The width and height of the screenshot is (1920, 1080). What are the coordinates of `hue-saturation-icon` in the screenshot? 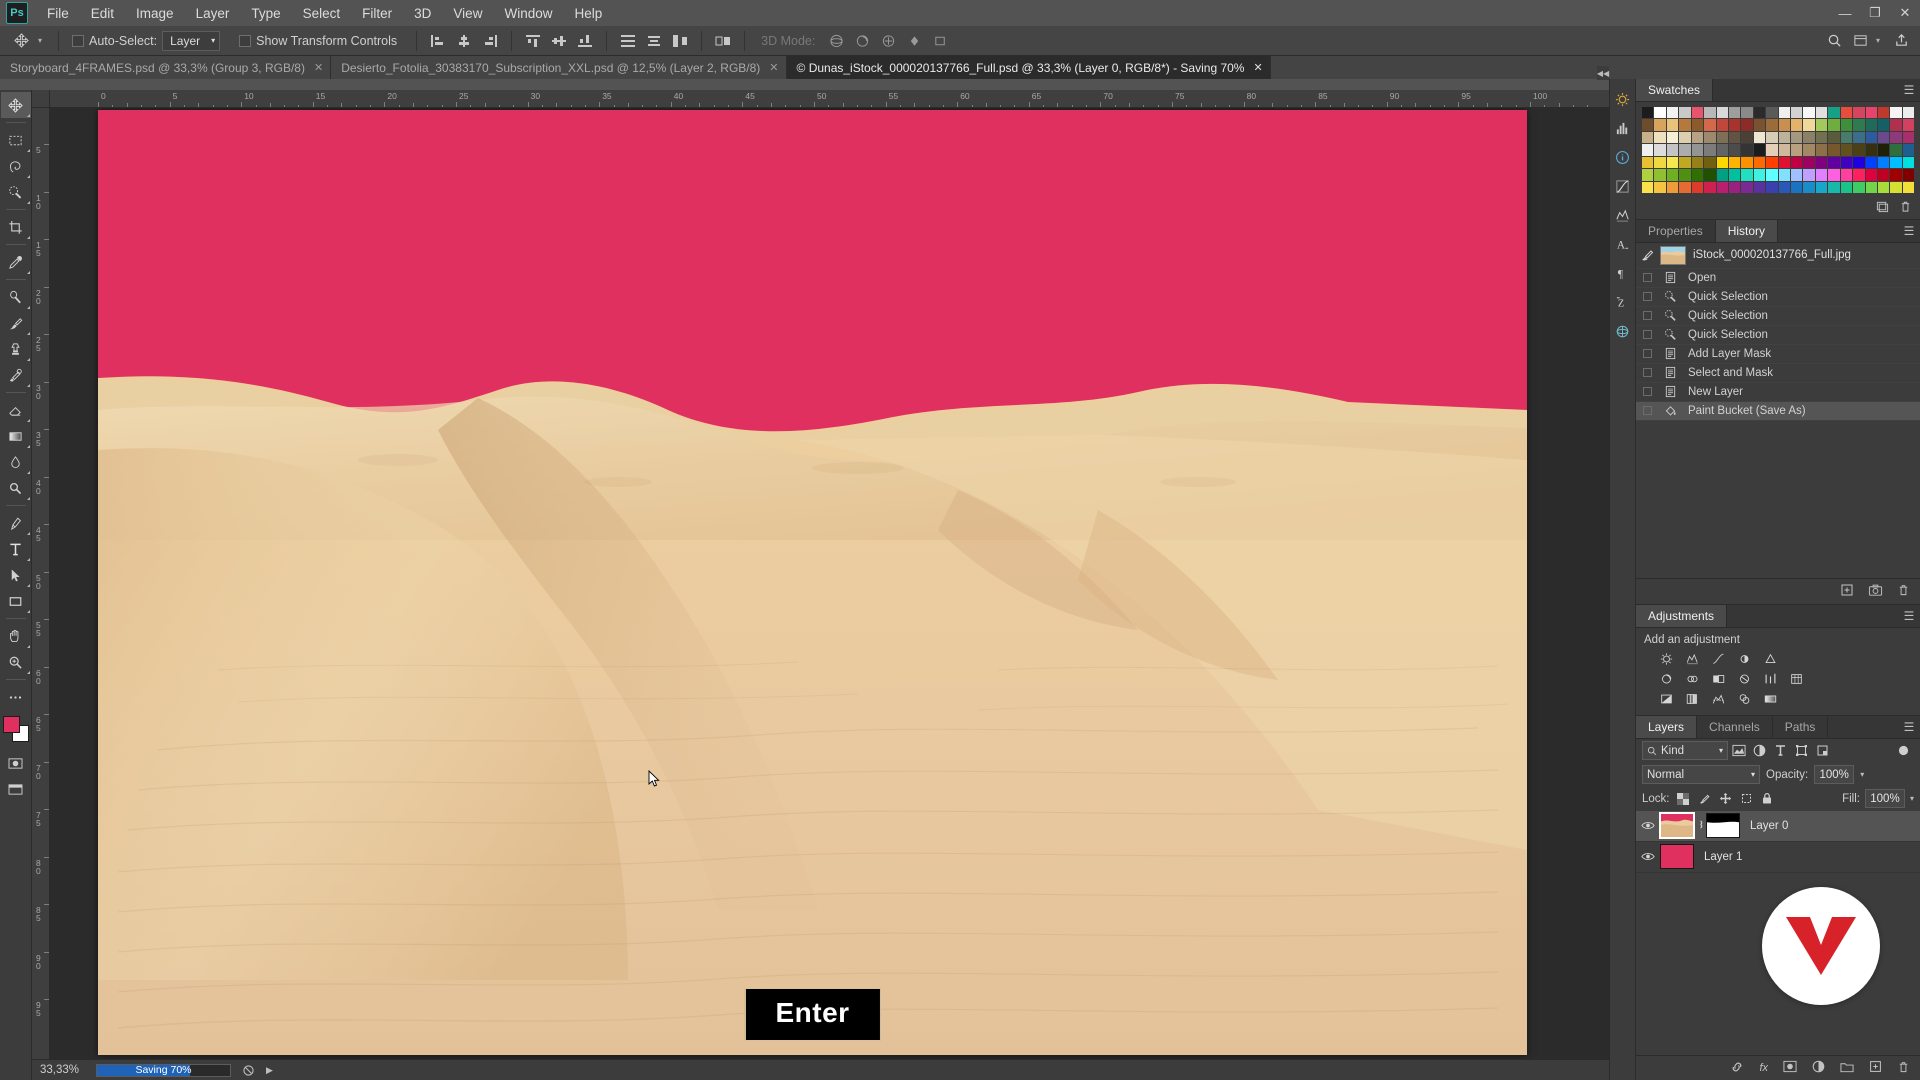 It's located at (1666, 679).